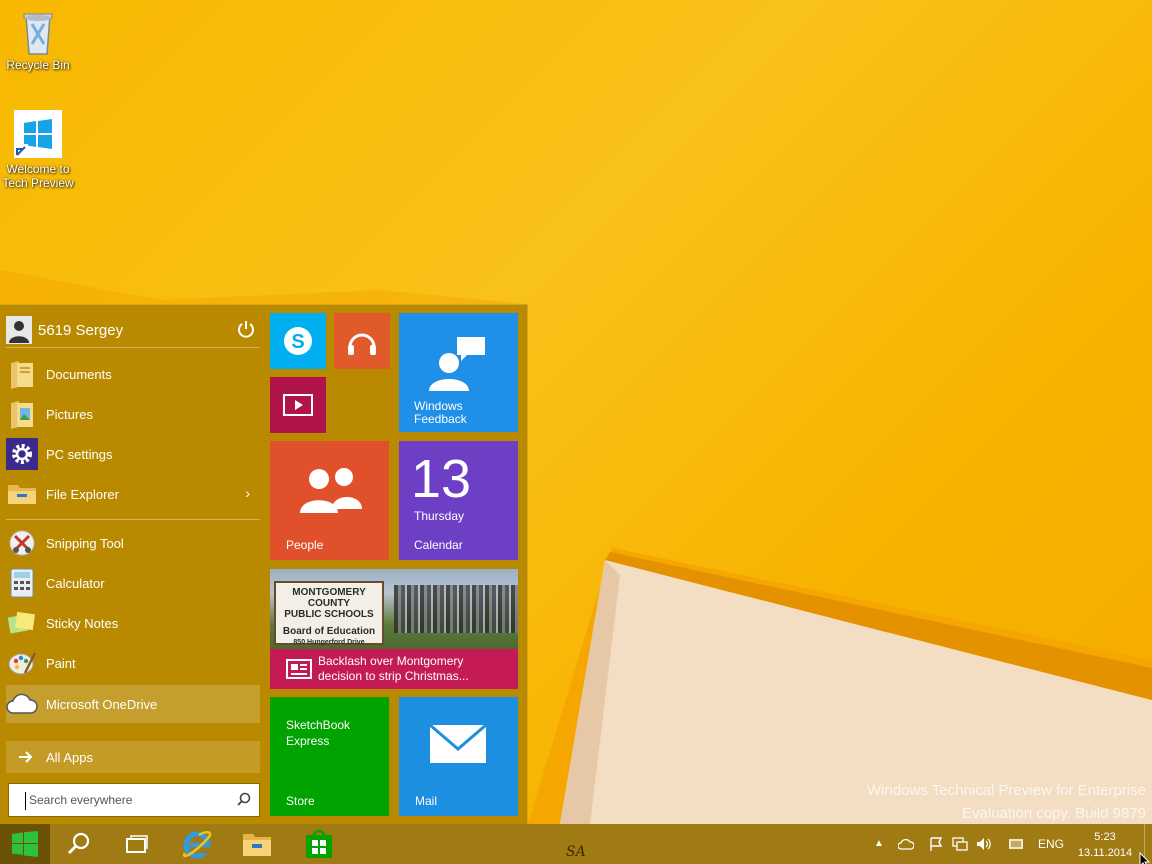 This screenshot has width=1152, height=864. I want to click on task-view-button, so click(137, 844).